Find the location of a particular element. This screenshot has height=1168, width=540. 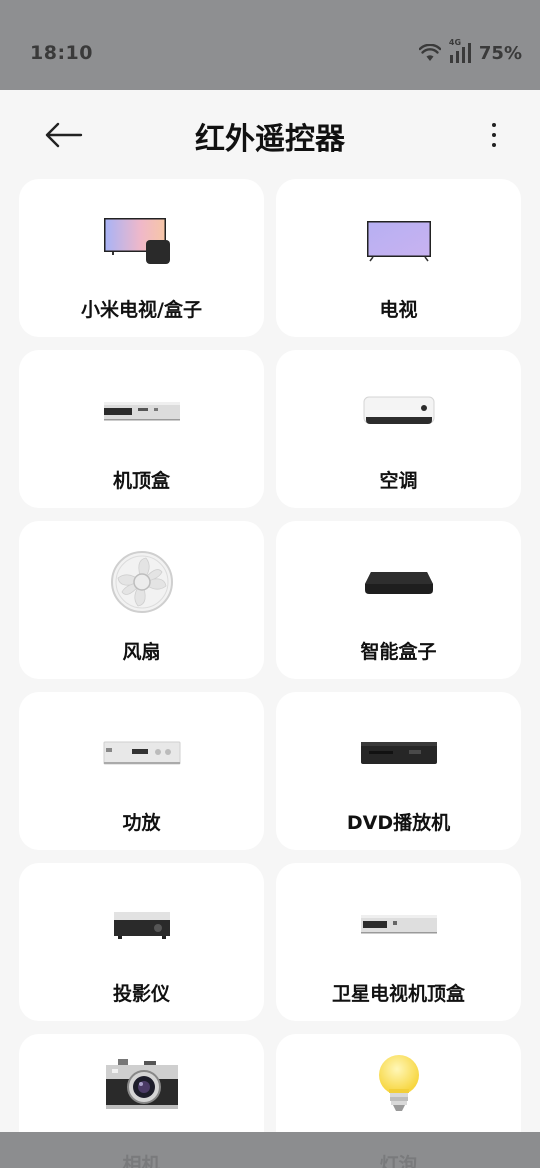

device-label: 空调 is located at coordinates (398, 481).